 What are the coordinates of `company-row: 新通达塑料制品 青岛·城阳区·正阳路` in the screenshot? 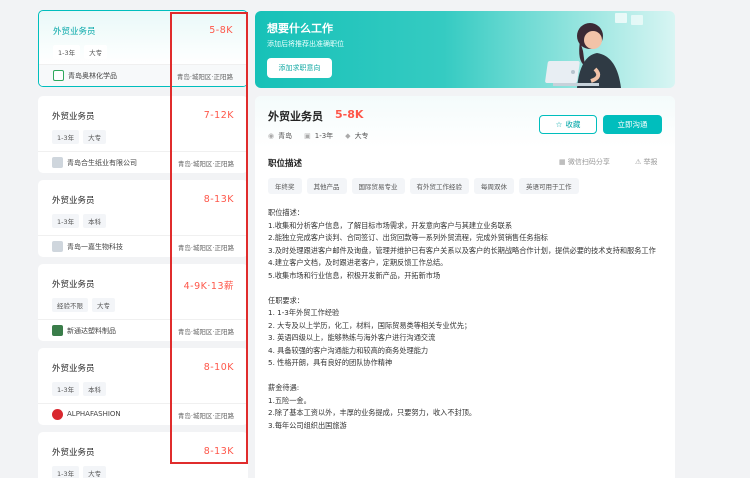 It's located at (143, 330).